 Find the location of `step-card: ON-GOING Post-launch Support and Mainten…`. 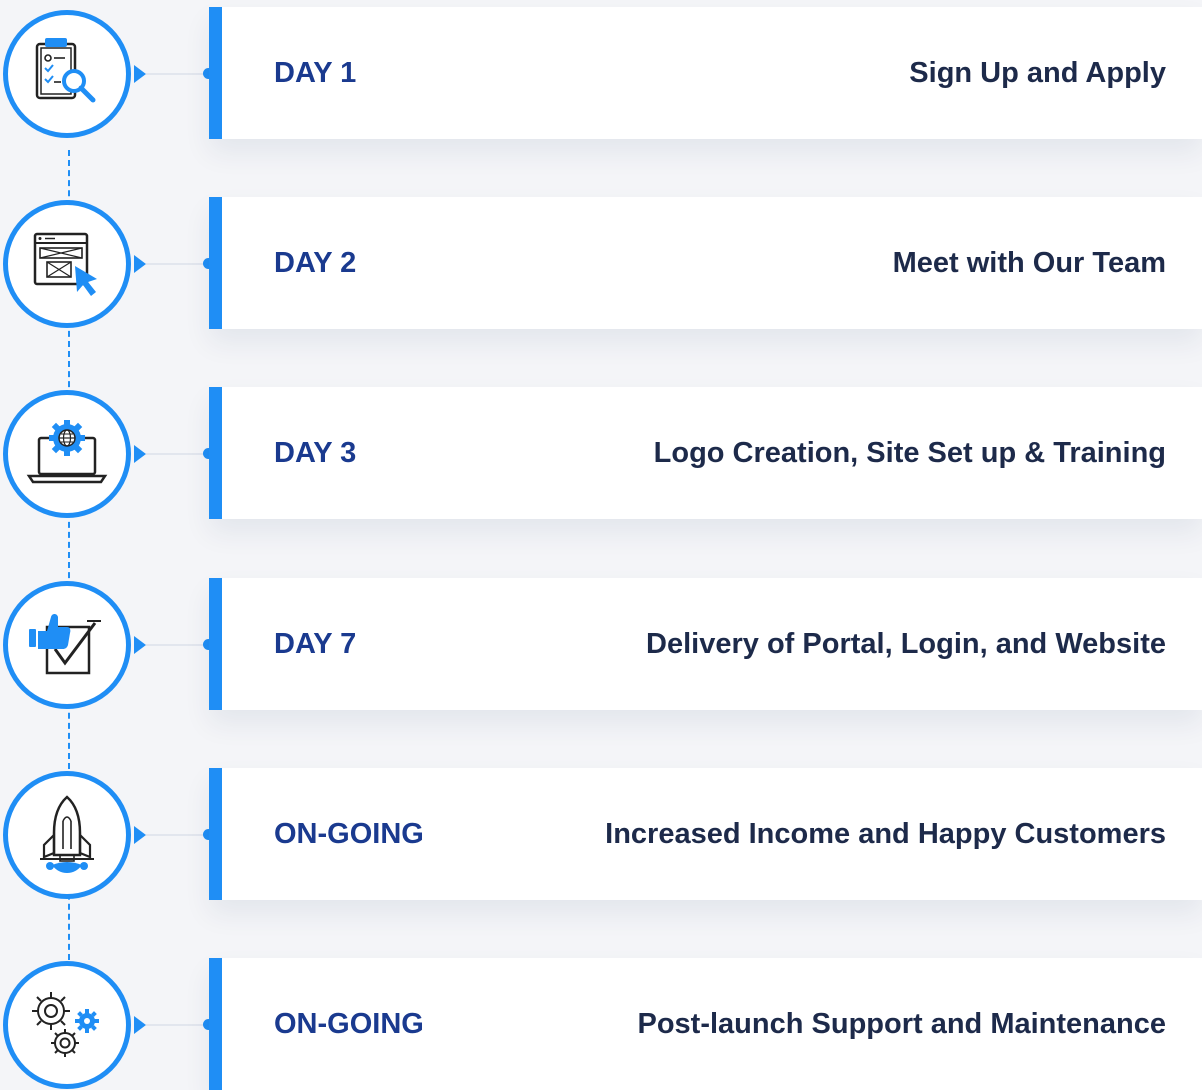

step-card: ON-GOING Post-launch Support and Mainten… is located at coordinates (705, 1024).